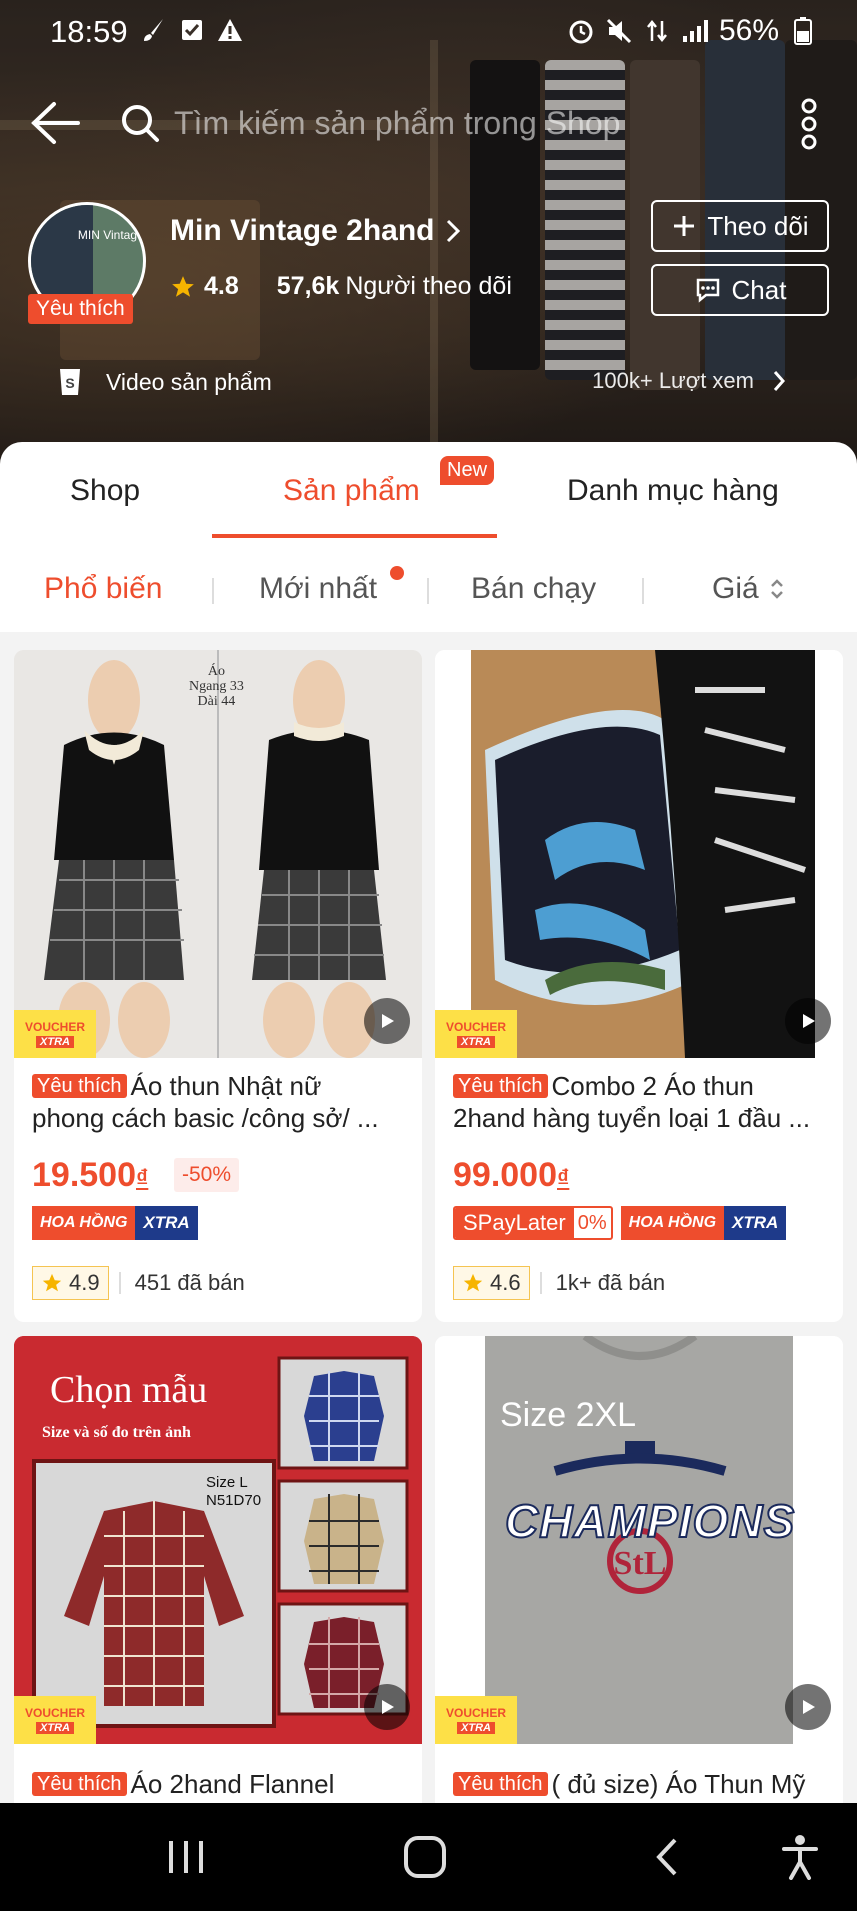 This screenshot has width=857, height=1911. What do you see at coordinates (759, 289) in the screenshot?
I see `chat-button-label: Chat` at bounding box center [759, 289].